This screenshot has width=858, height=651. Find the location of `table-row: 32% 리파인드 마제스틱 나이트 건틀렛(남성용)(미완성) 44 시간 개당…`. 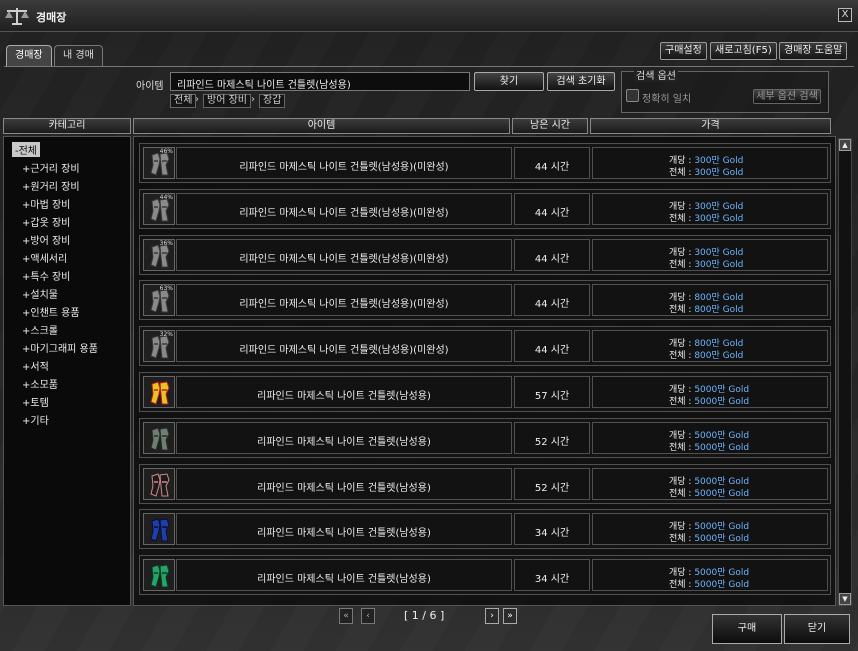

table-row: 32% 리파인드 마제스틱 나이트 건틀렛(남성용)(미완성) 44 시간 개당… is located at coordinates (485, 346).